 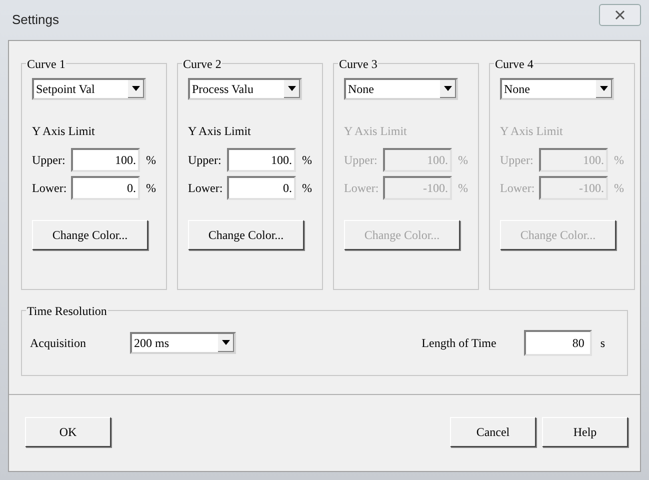 What do you see at coordinates (585, 432) in the screenshot?
I see `dialog-button: Help` at bounding box center [585, 432].